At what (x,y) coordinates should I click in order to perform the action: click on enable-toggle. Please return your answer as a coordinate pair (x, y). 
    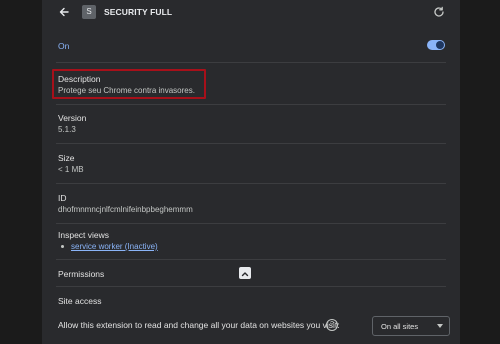
    Looking at the image, I should click on (436, 45).